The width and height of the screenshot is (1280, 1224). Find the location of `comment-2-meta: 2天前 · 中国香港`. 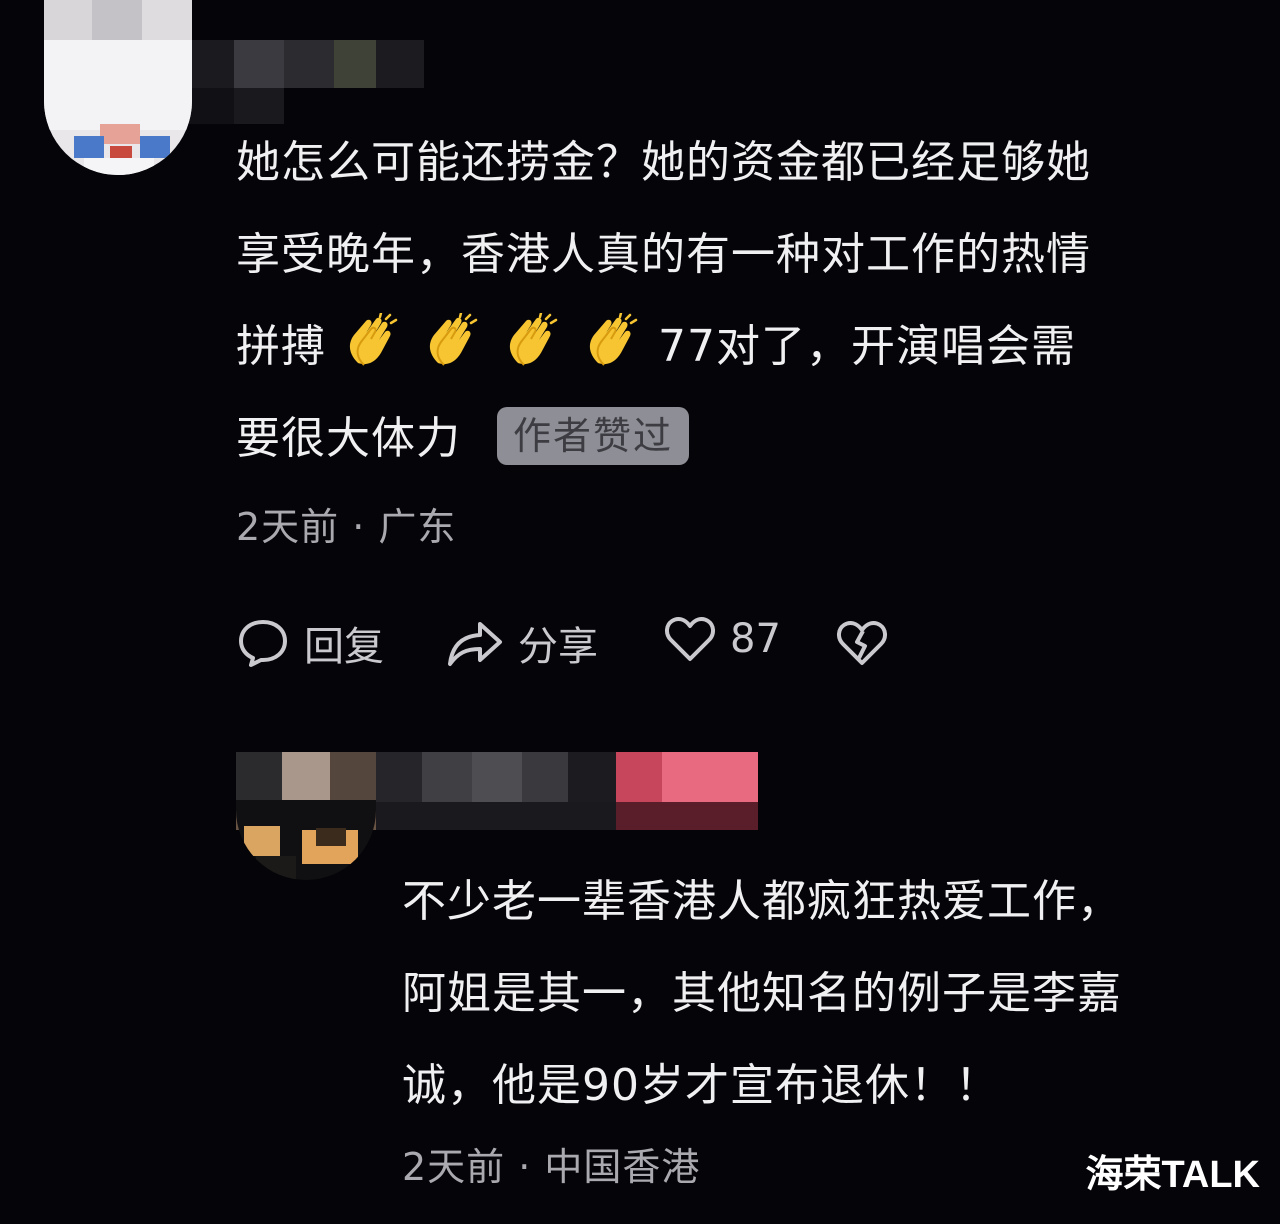

comment-2-meta: 2天前 · 中国香港 is located at coordinates (551, 1167).